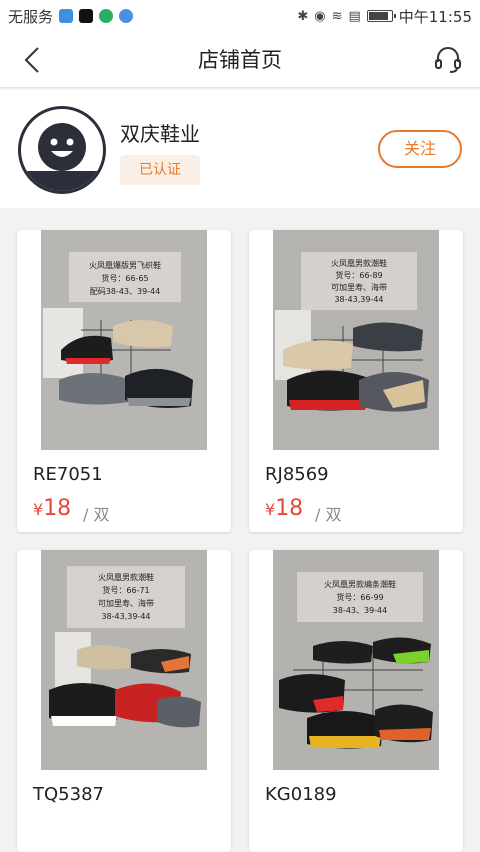  Describe the element at coordinates (360, 610) in the screenshot. I see `tag-text-line: 38-43、39-44` at that location.